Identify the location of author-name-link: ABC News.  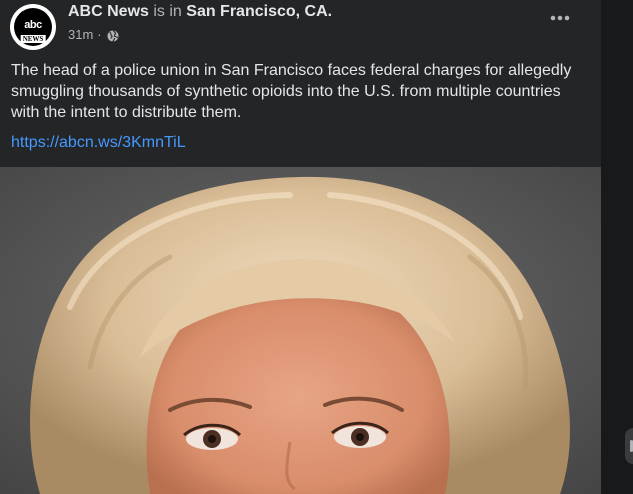
(108, 11).